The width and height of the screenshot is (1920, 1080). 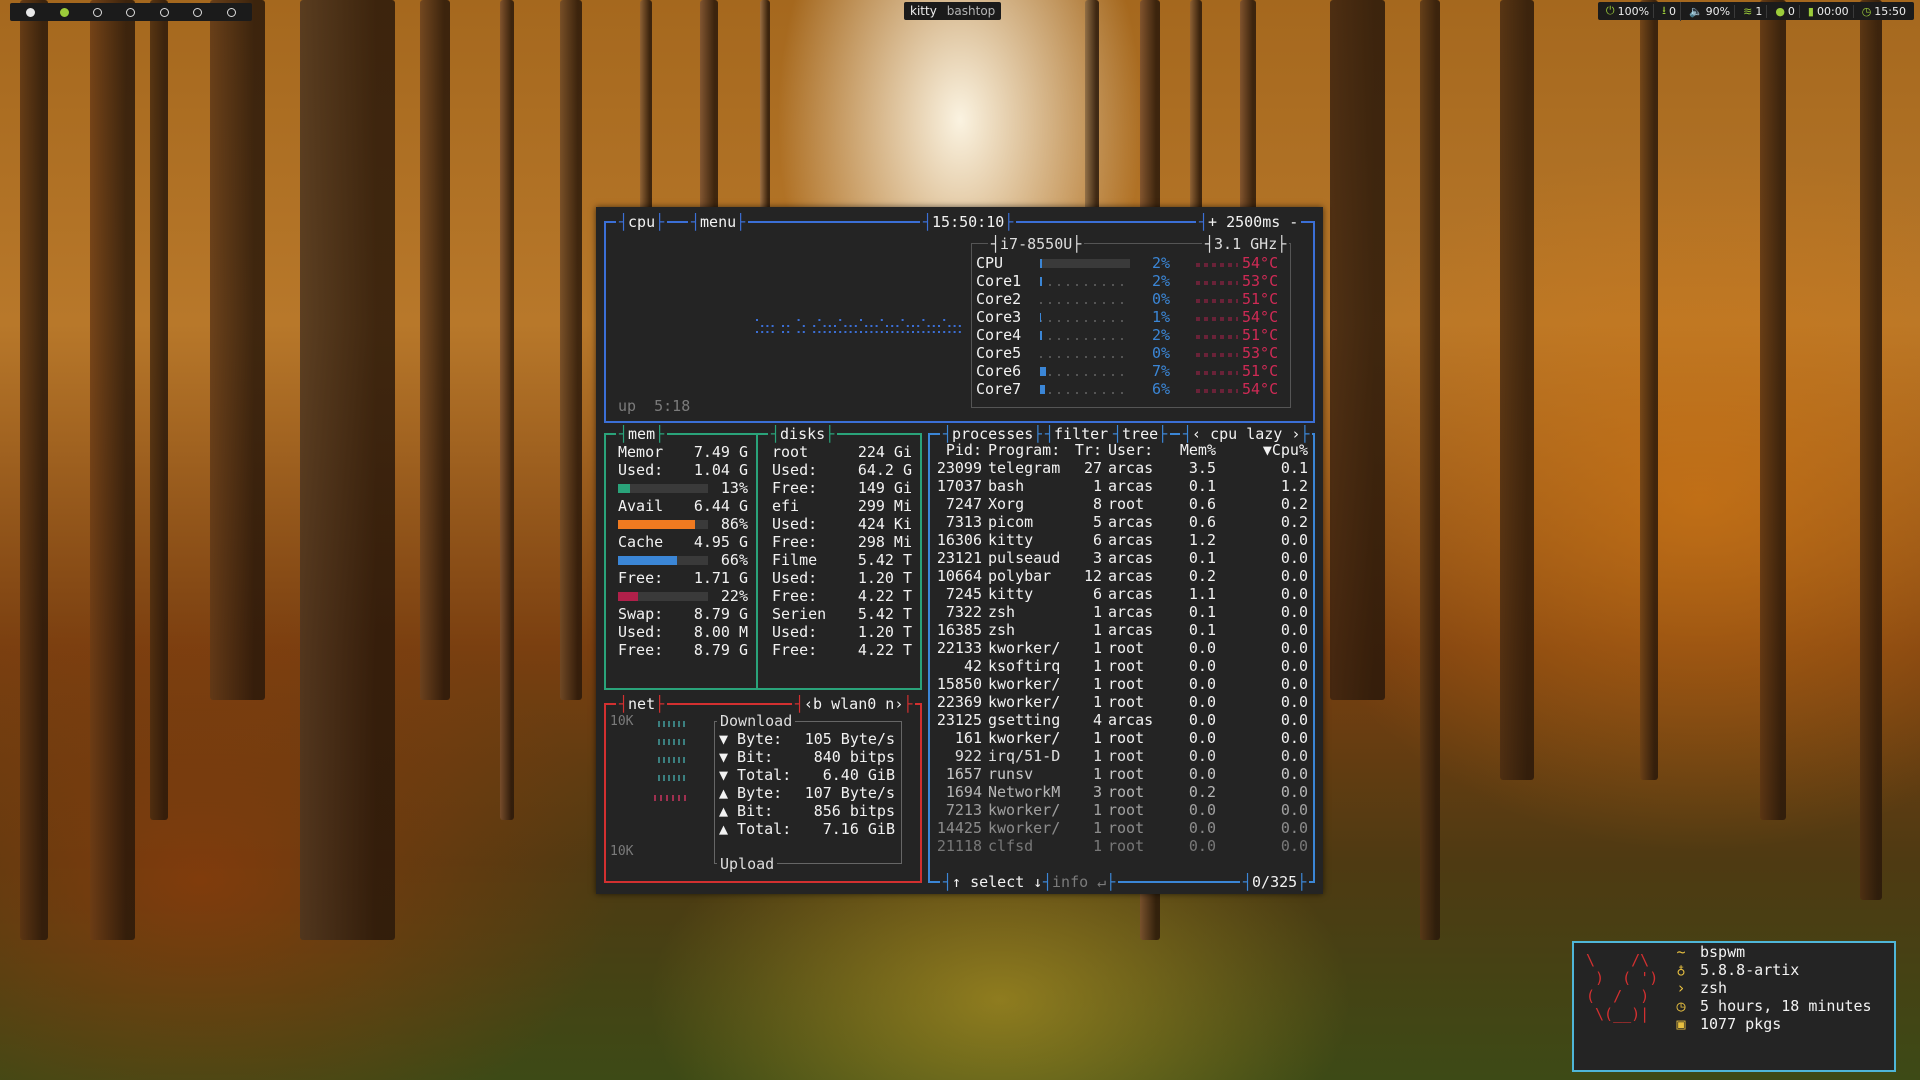 What do you see at coordinates (641, 452) in the screenshot?
I see `mem-label: Memor` at bounding box center [641, 452].